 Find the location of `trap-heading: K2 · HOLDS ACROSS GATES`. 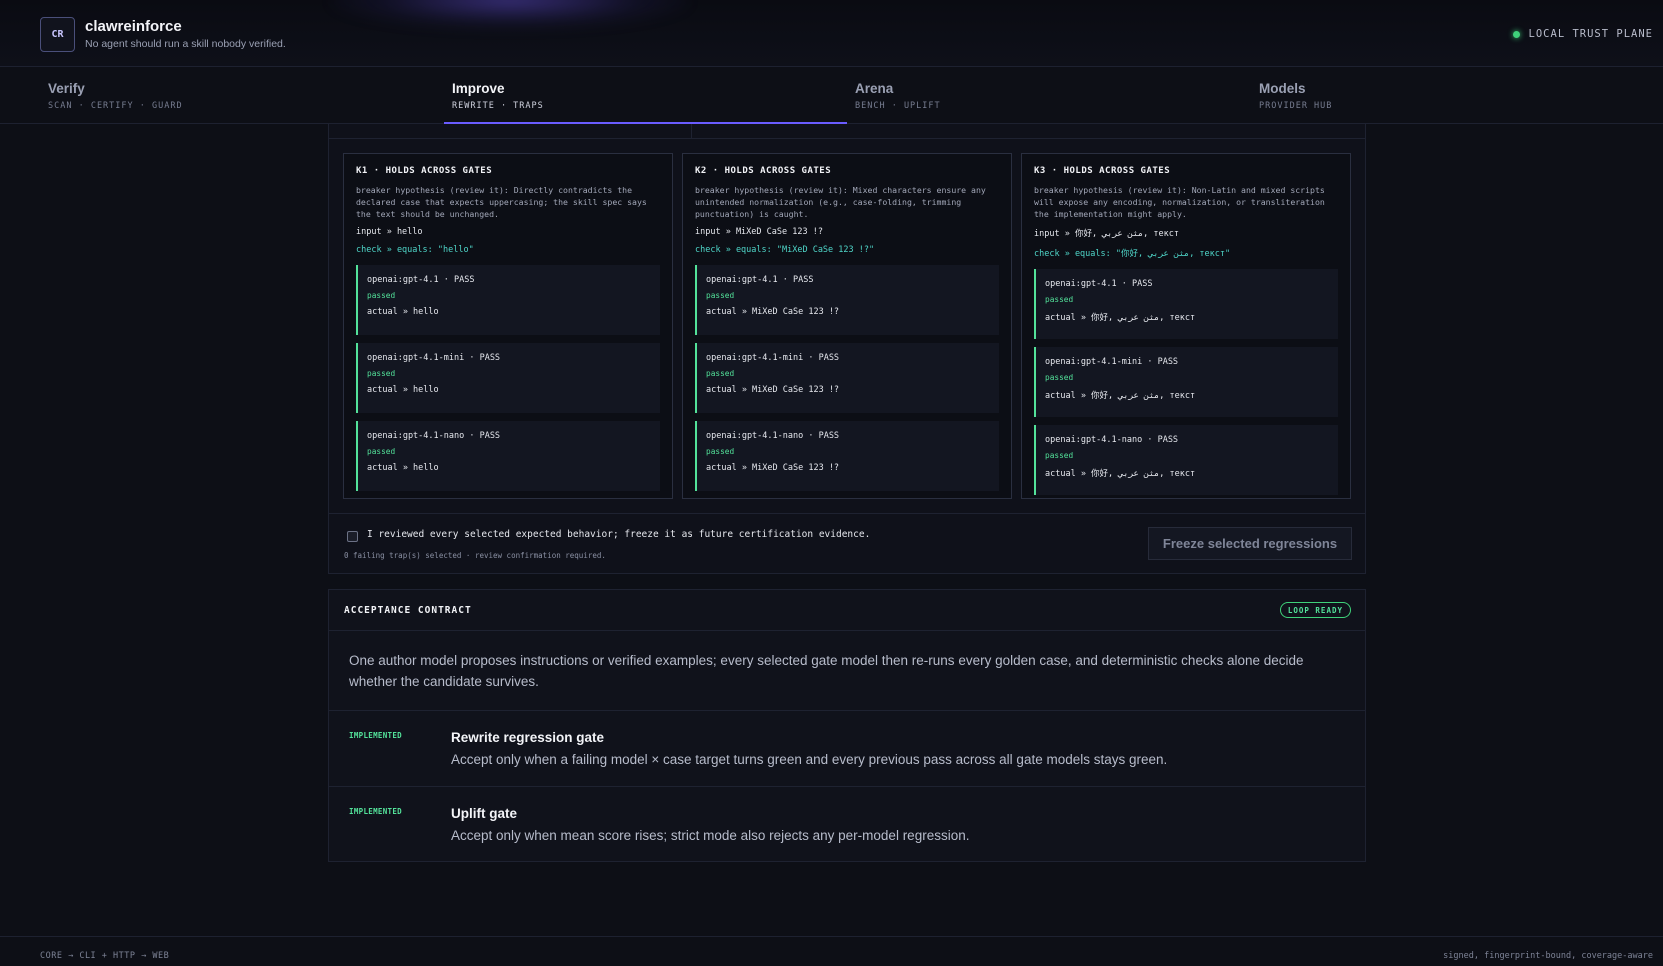

trap-heading: K2 · HOLDS ACROSS GATES is located at coordinates (763, 171).